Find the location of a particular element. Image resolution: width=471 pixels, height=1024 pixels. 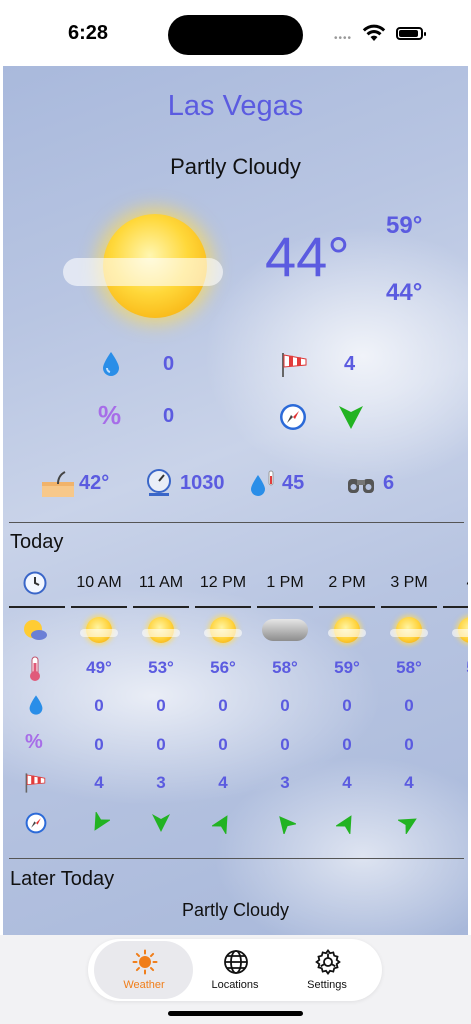

feels-like-value: 42° is located at coordinates (94, 483).